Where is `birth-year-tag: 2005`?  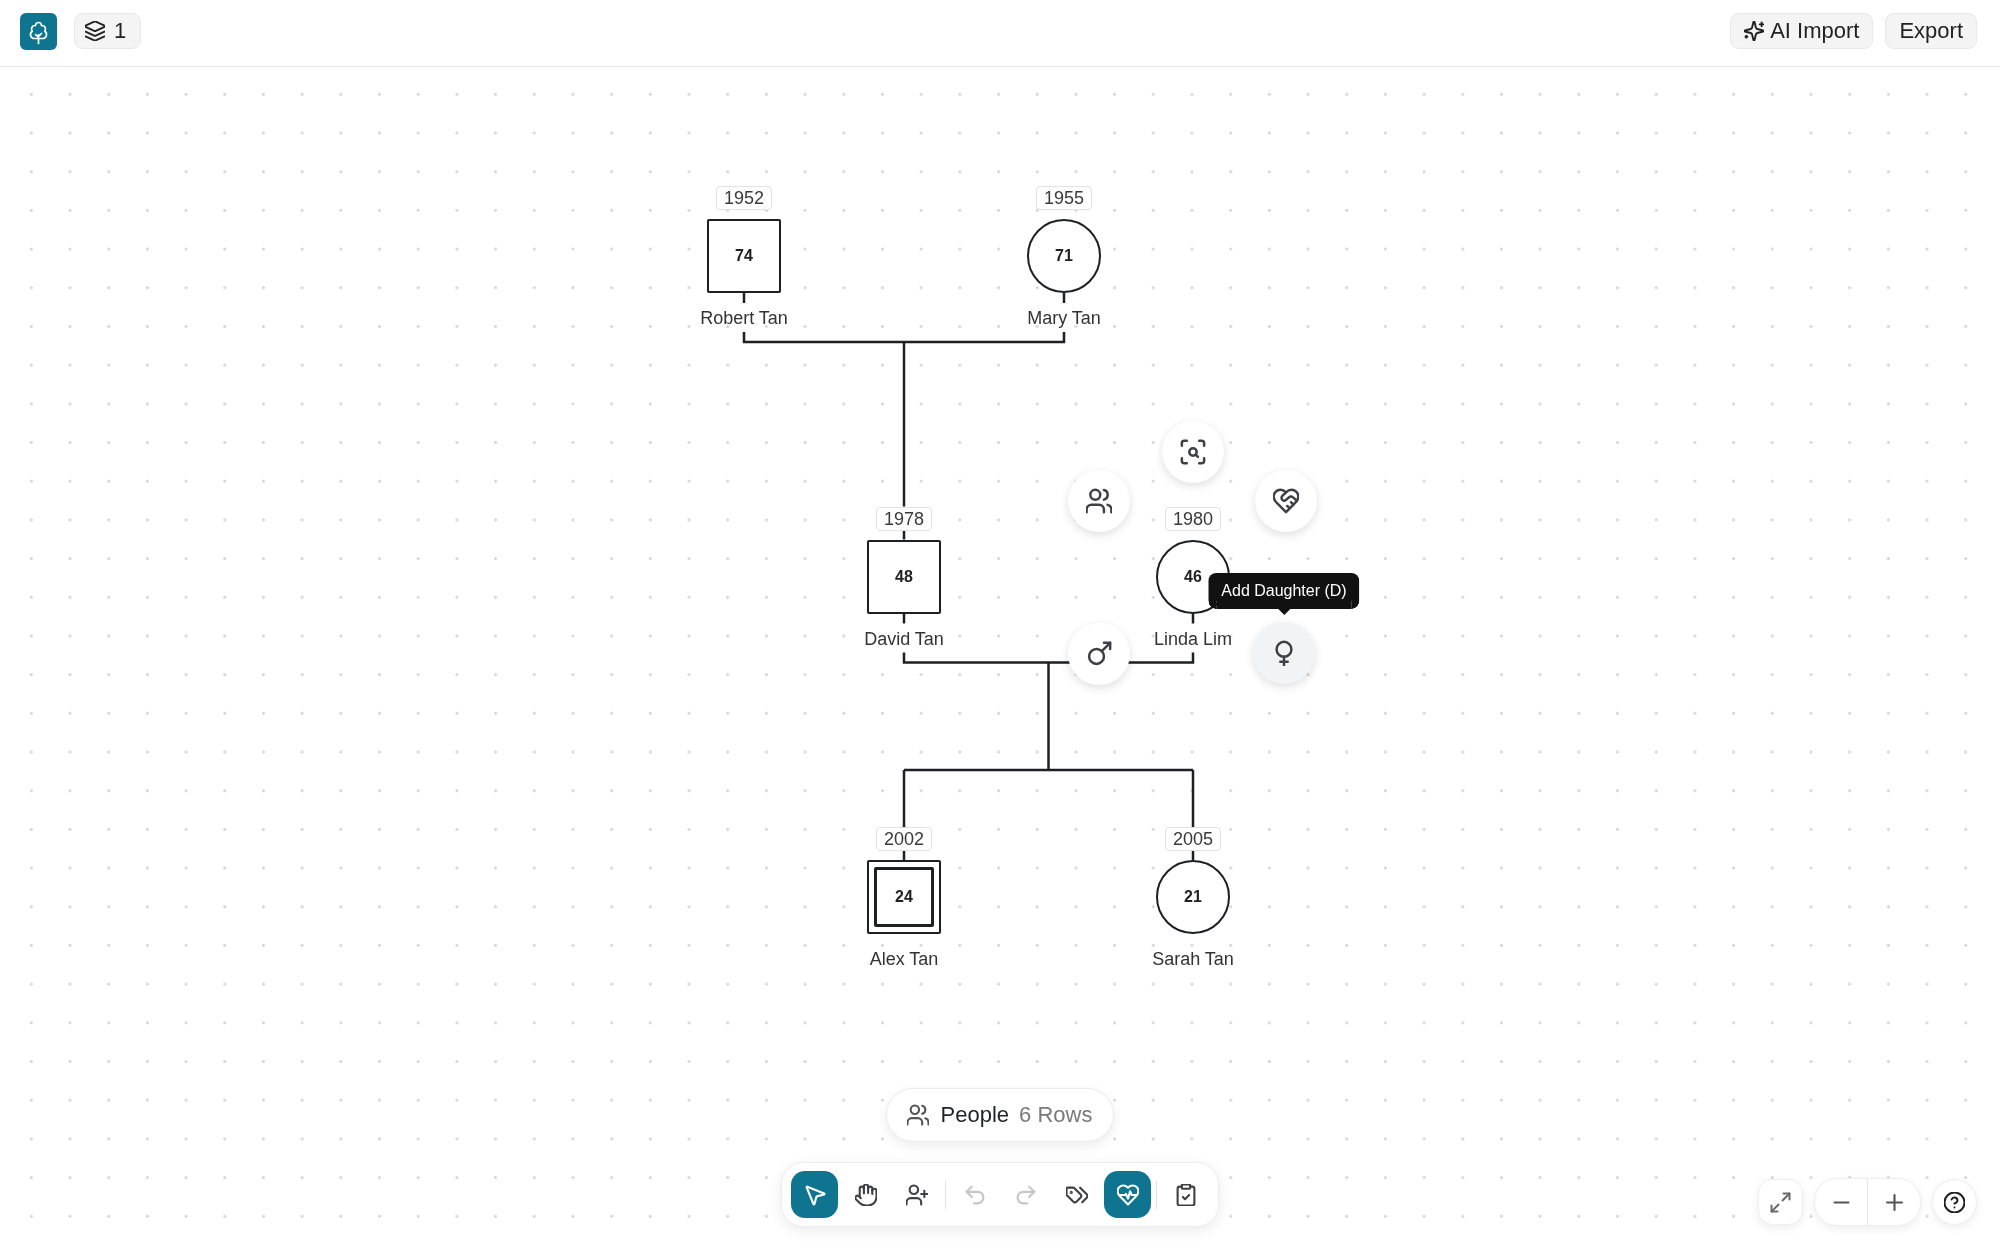
birth-year-tag: 2005 is located at coordinates (1193, 839).